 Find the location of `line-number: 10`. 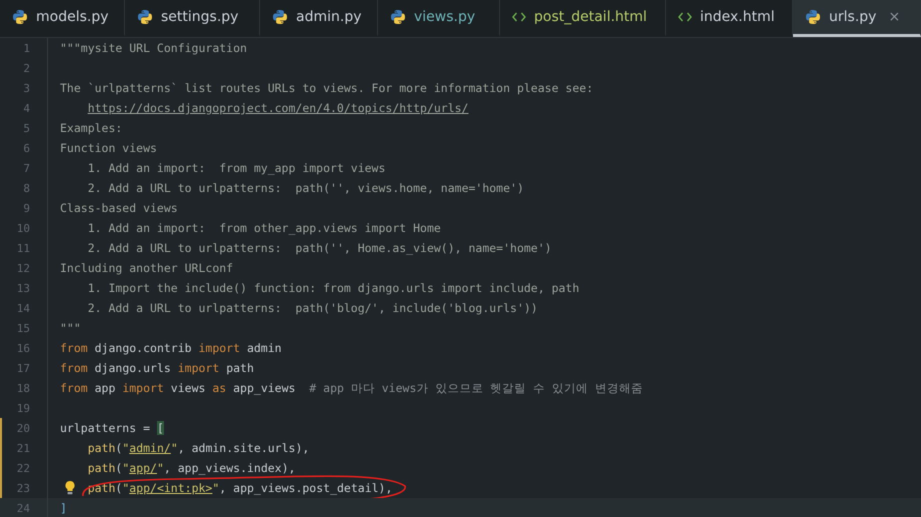

line-number: 10 is located at coordinates (23, 228).